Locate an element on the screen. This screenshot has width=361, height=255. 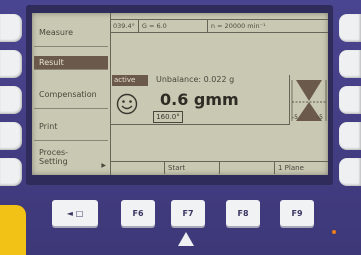
menu-item-process-setting: Proces- Setting ▶ is located at coordinates (71, 157).